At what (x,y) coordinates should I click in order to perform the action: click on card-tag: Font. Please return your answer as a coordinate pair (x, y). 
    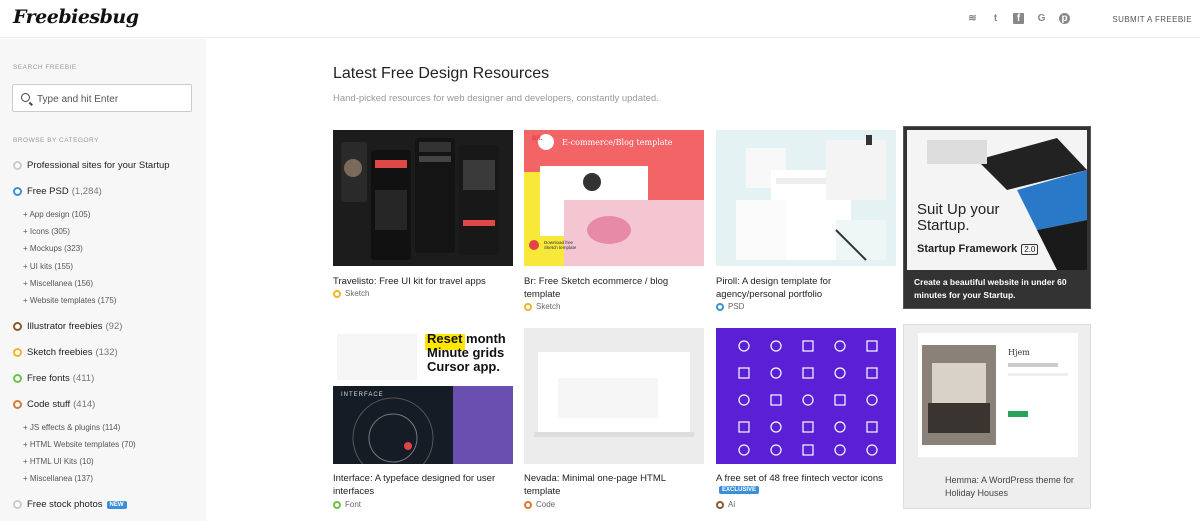
    Looking at the image, I should click on (347, 504).